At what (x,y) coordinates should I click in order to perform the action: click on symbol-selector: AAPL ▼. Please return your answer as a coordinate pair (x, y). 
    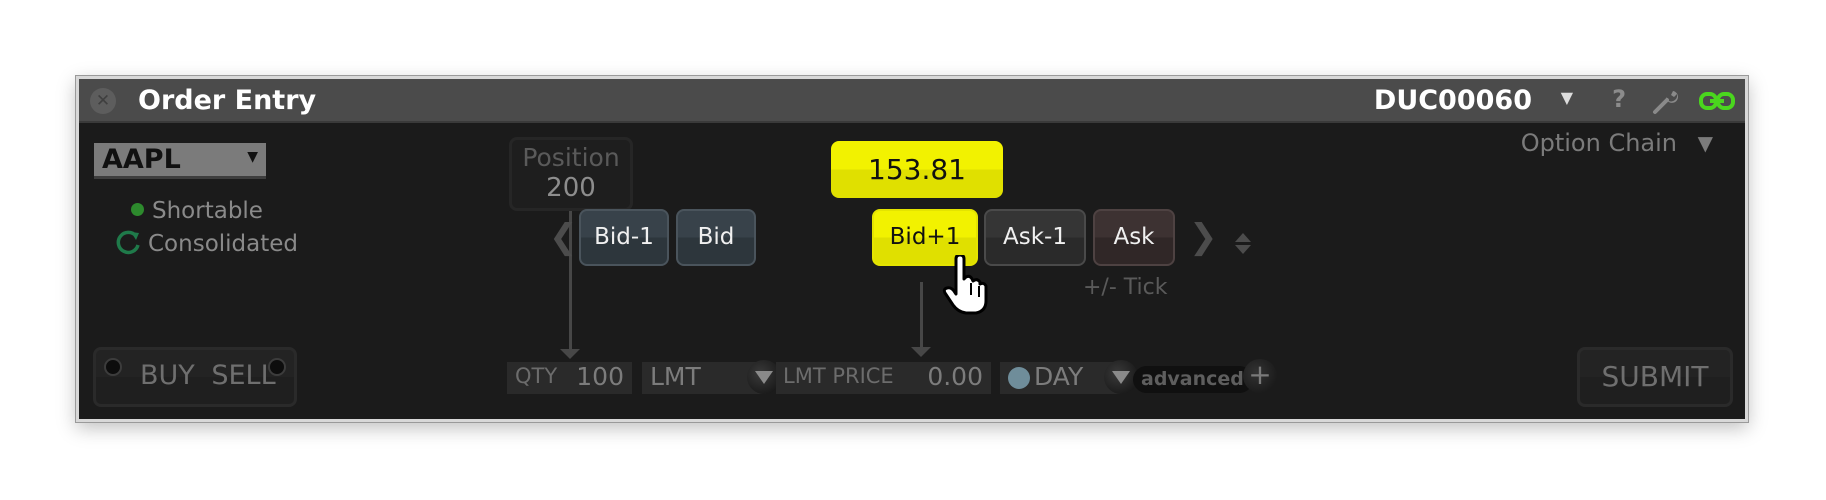
    Looking at the image, I should click on (180, 161).